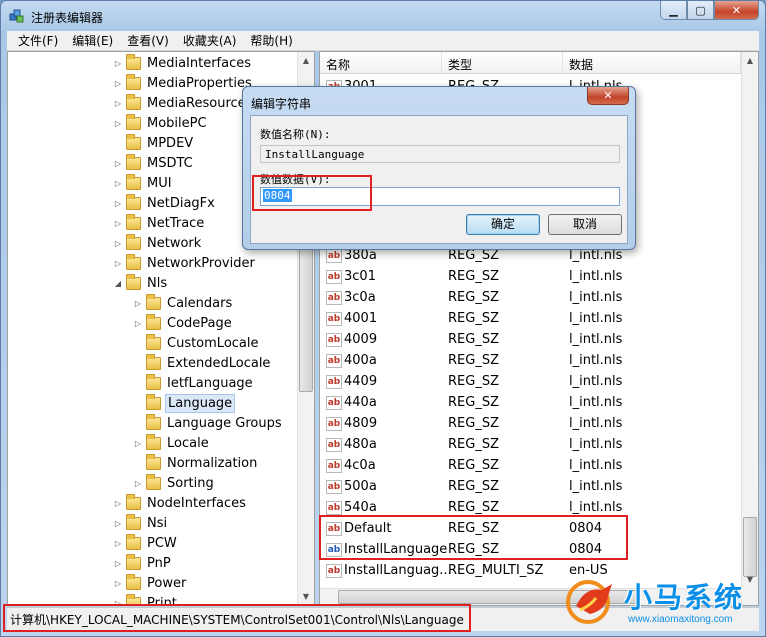 Image resolution: width=766 pixels, height=637 pixels. What do you see at coordinates (530, 465) in the screenshot?
I see `value-row: ab 4c0a REG_SZ l_intl.nls` at bounding box center [530, 465].